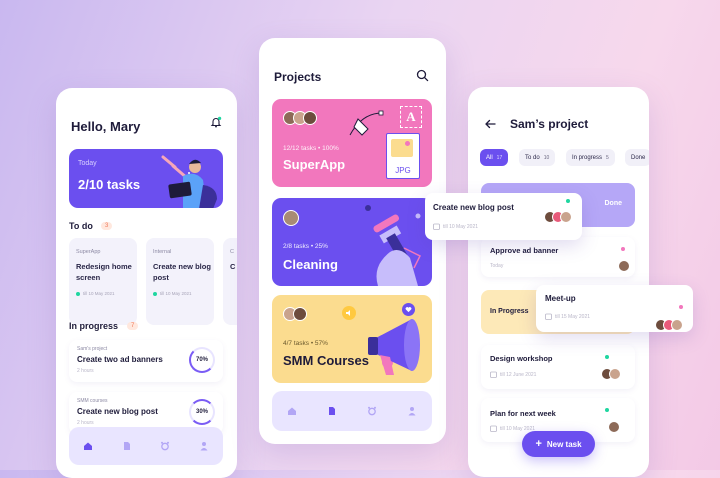  What do you see at coordinates (162, 252) in the screenshot?
I see `todo-category: Internal` at bounding box center [162, 252].